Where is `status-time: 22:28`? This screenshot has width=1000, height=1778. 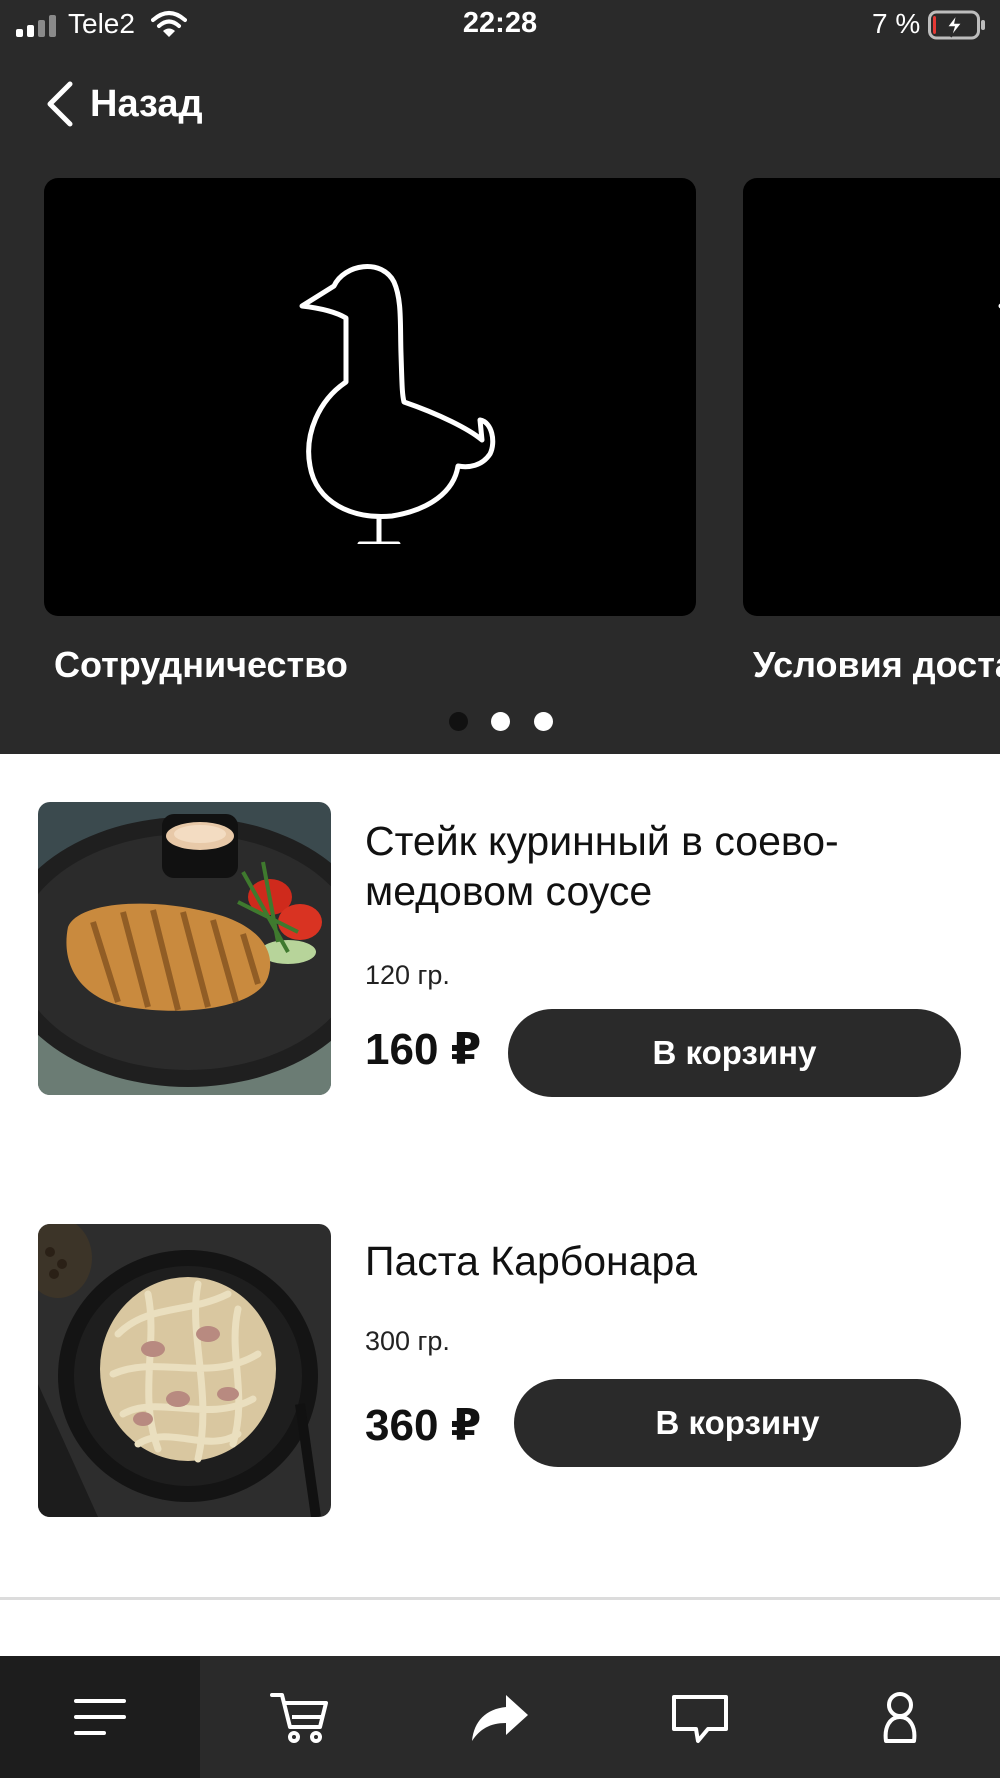 status-time: 22:28 is located at coordinates (500, 23).